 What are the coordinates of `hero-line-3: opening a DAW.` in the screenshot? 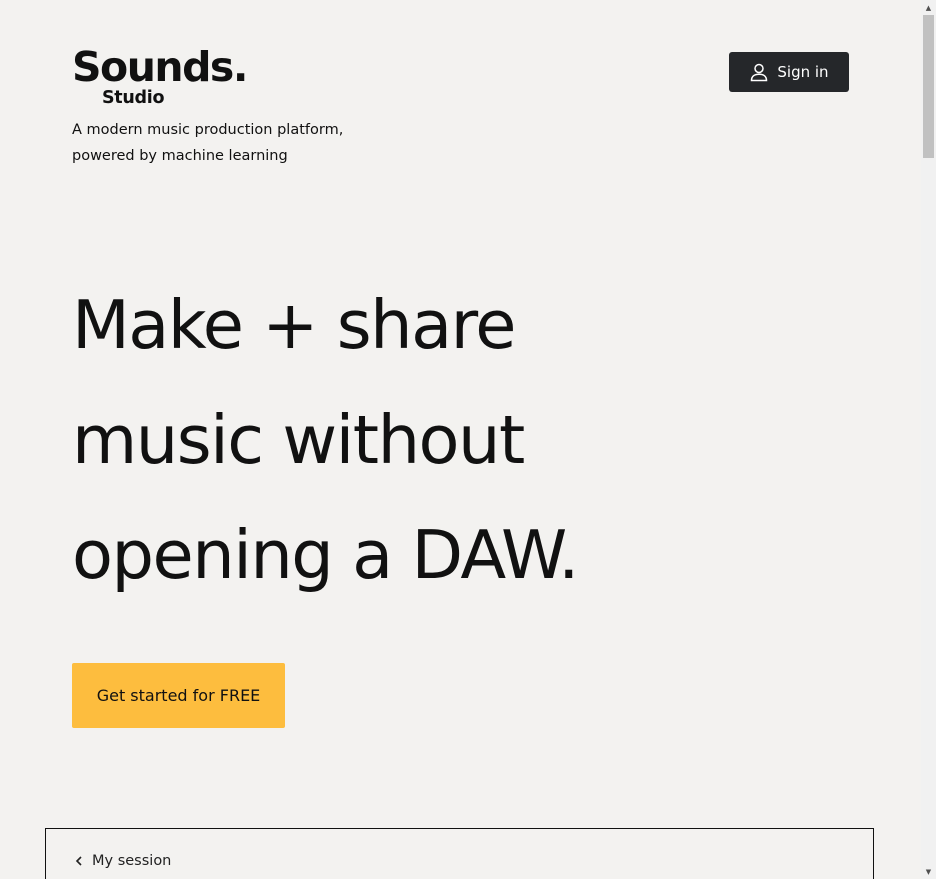 It's located at (325, 555).